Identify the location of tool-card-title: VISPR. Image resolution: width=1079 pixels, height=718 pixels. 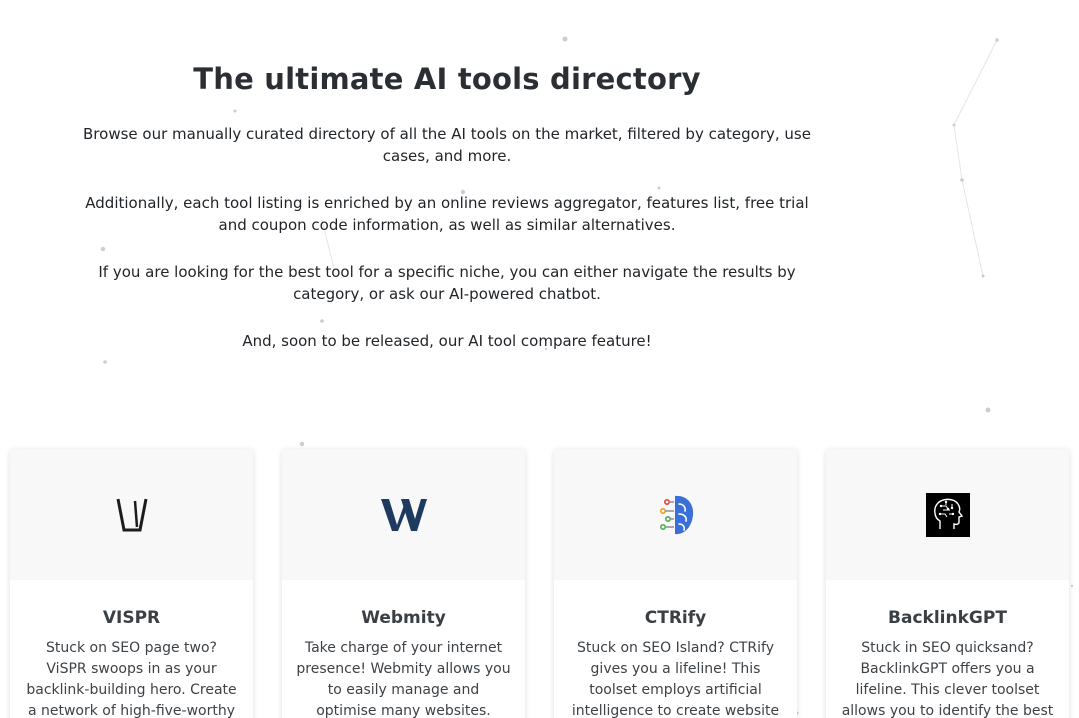
(131, 618).